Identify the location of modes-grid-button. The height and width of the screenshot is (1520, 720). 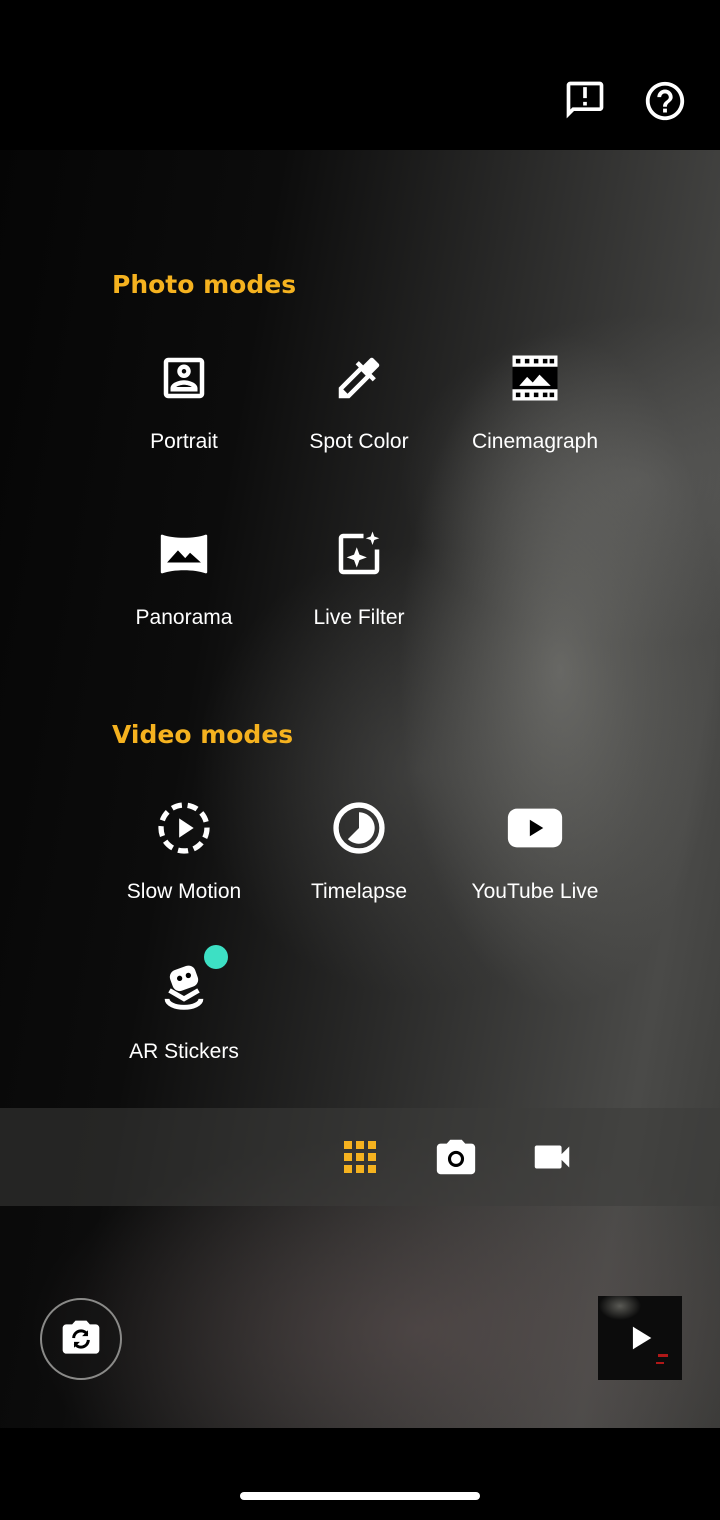
(360, 1157).